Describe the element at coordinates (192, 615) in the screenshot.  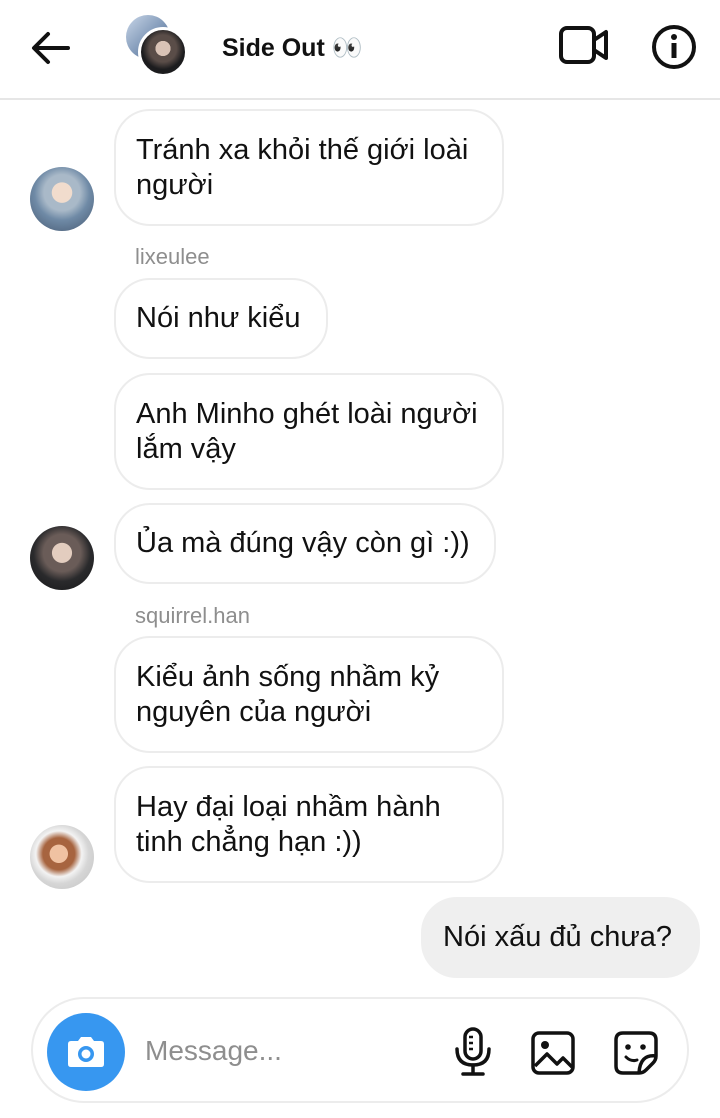
I see `sender-name: squirrel.han` at that location.